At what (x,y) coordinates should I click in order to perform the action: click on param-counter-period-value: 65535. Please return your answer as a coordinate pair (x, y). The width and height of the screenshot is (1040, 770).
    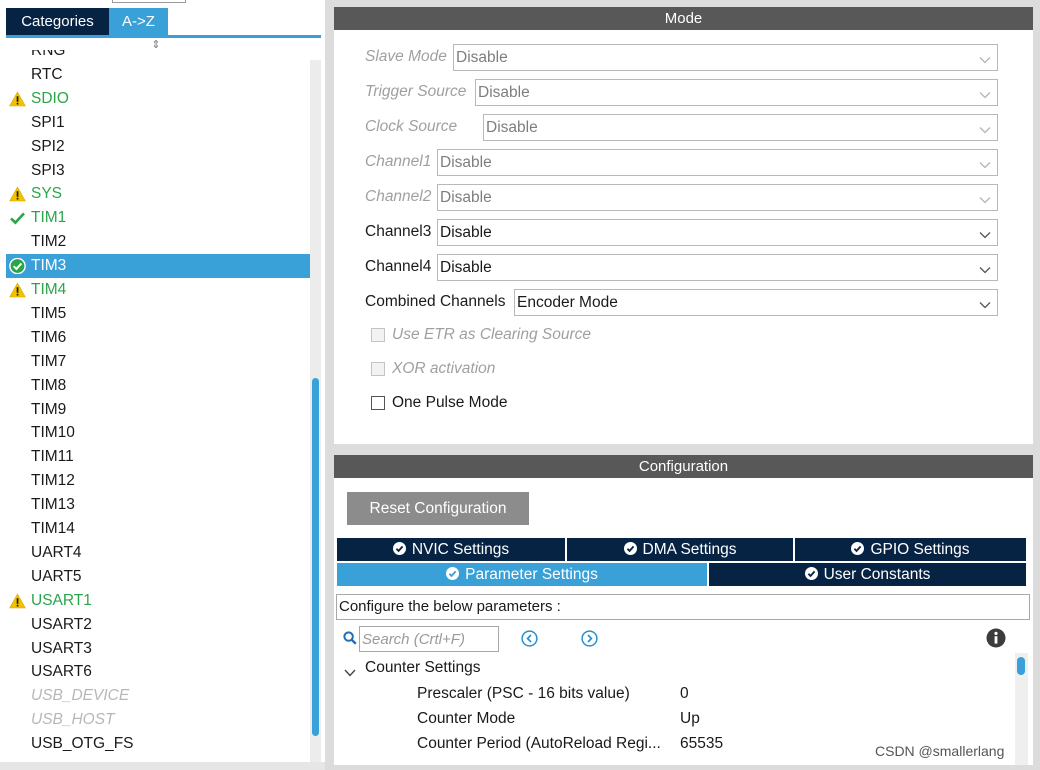
    Looking at the image, I should click on (701, 744).